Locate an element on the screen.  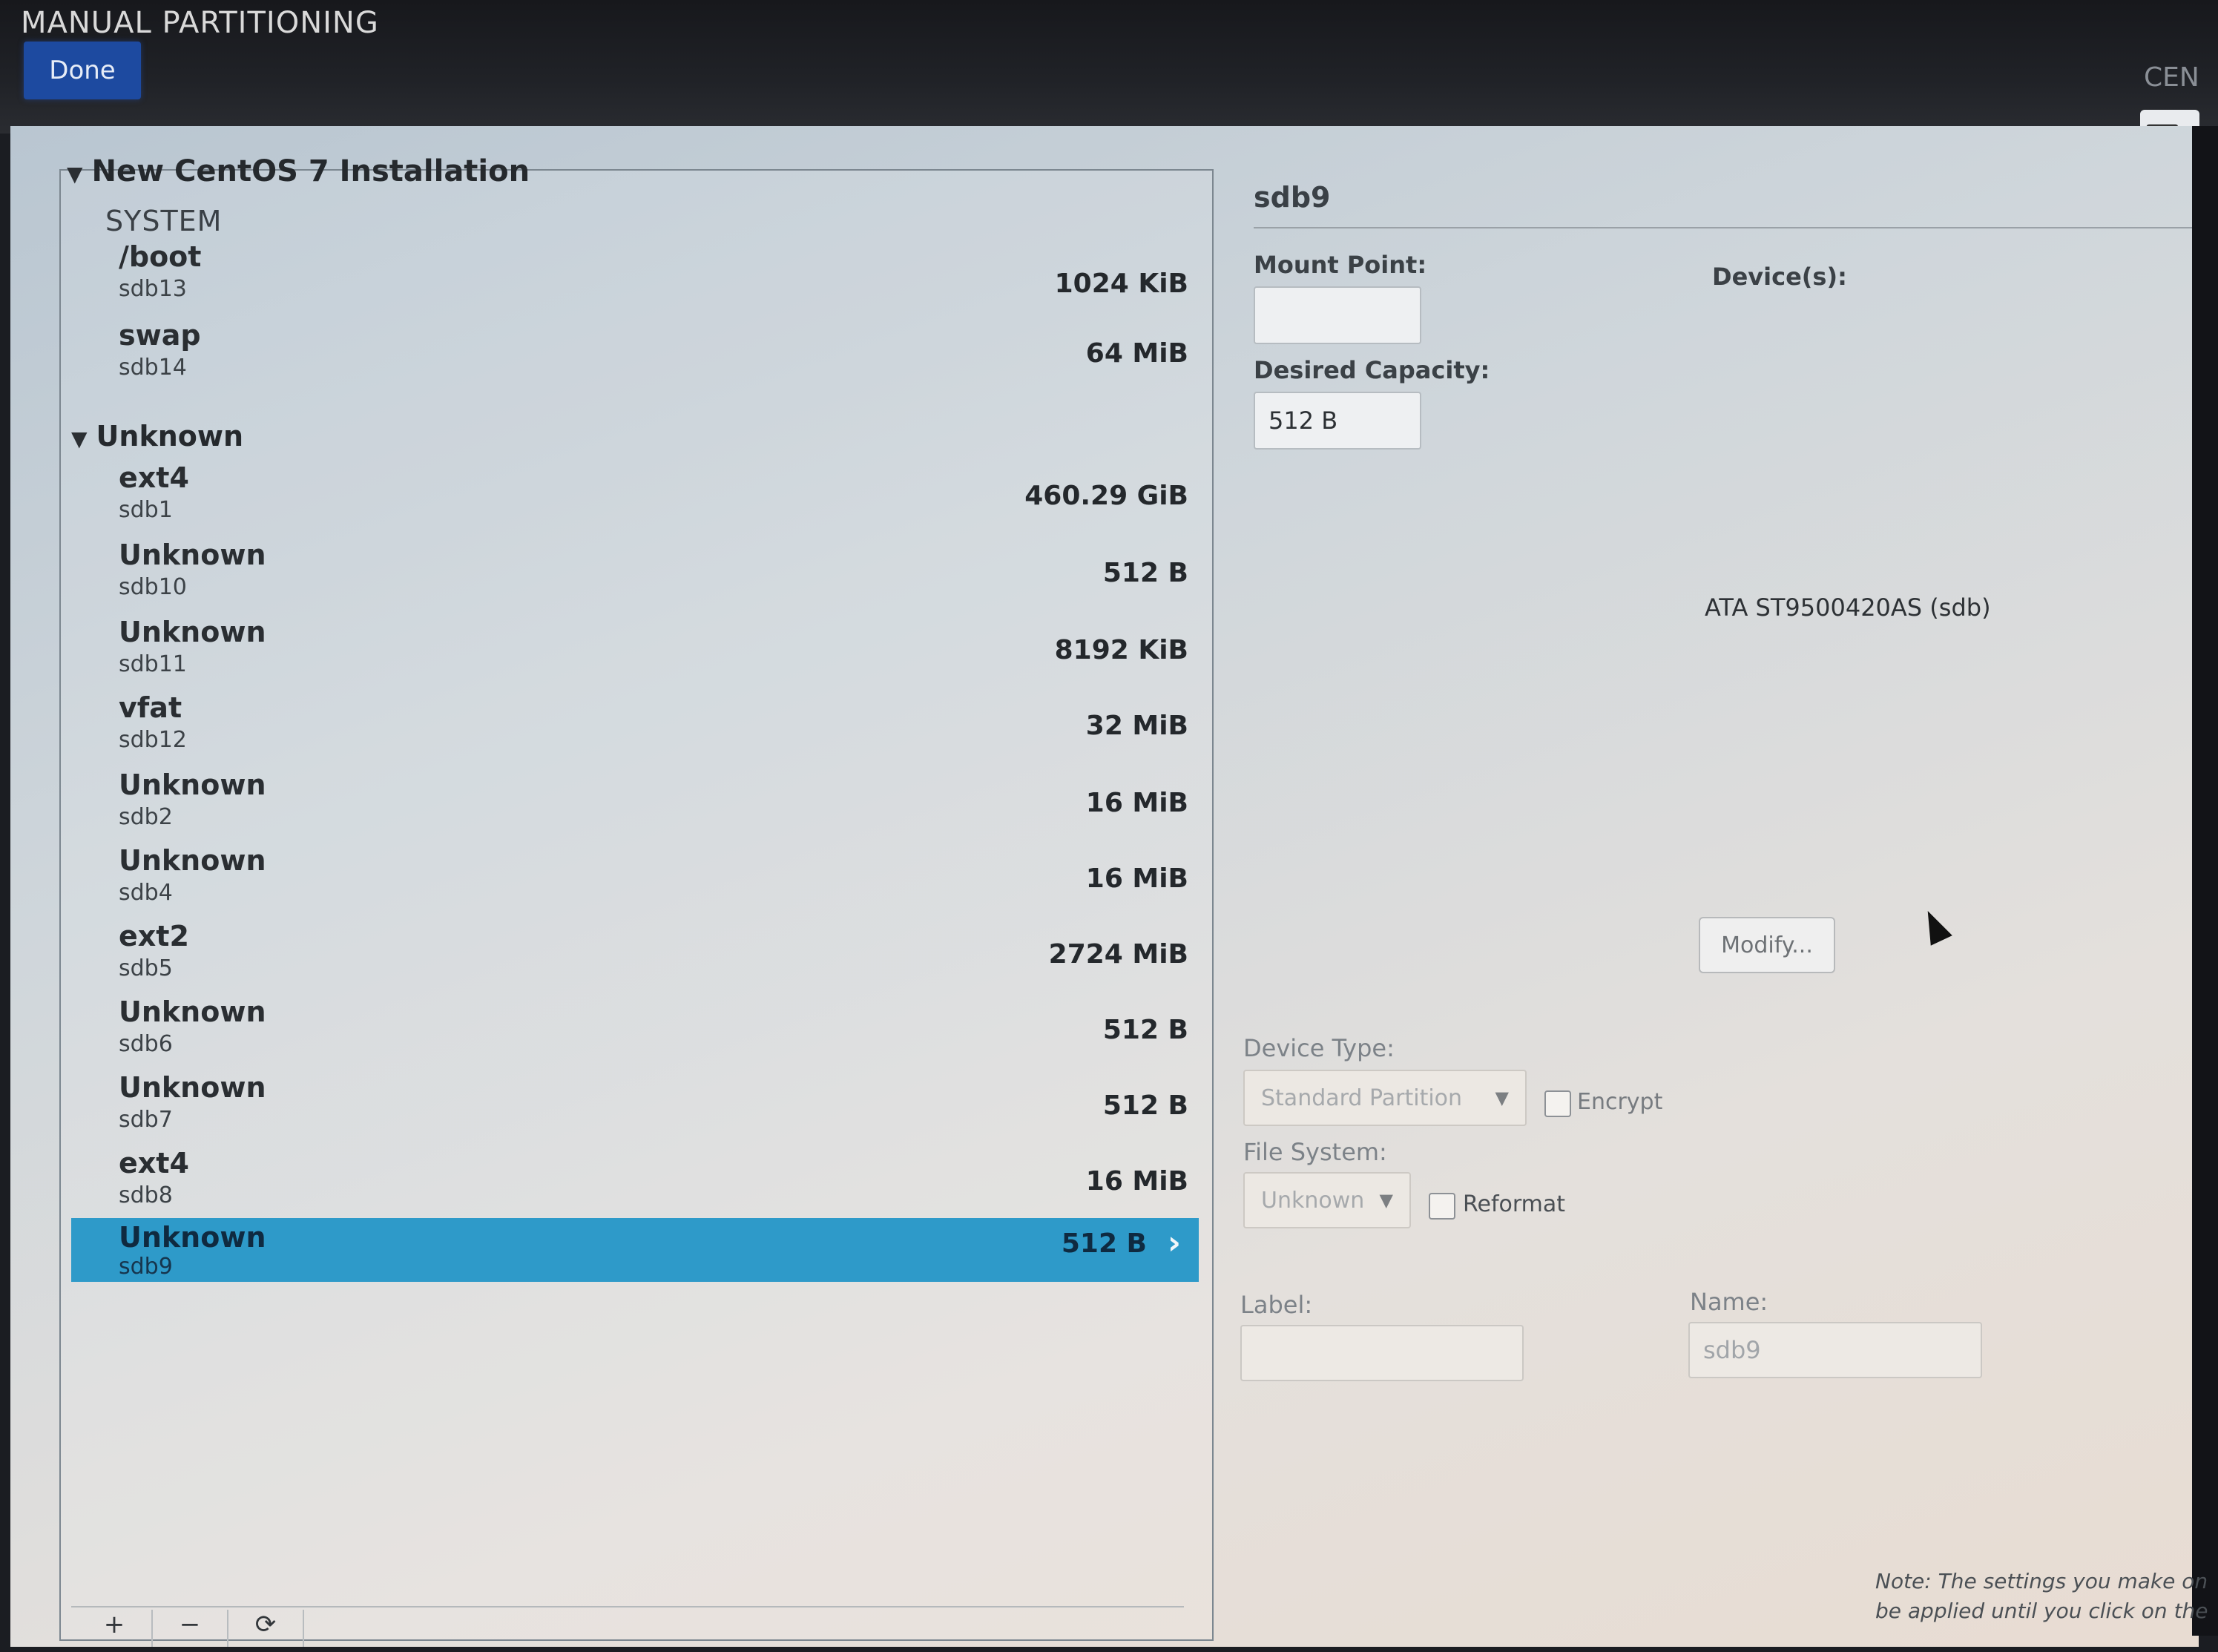
refresh-icon: ⟳ is located at coordinates (266, 1628).